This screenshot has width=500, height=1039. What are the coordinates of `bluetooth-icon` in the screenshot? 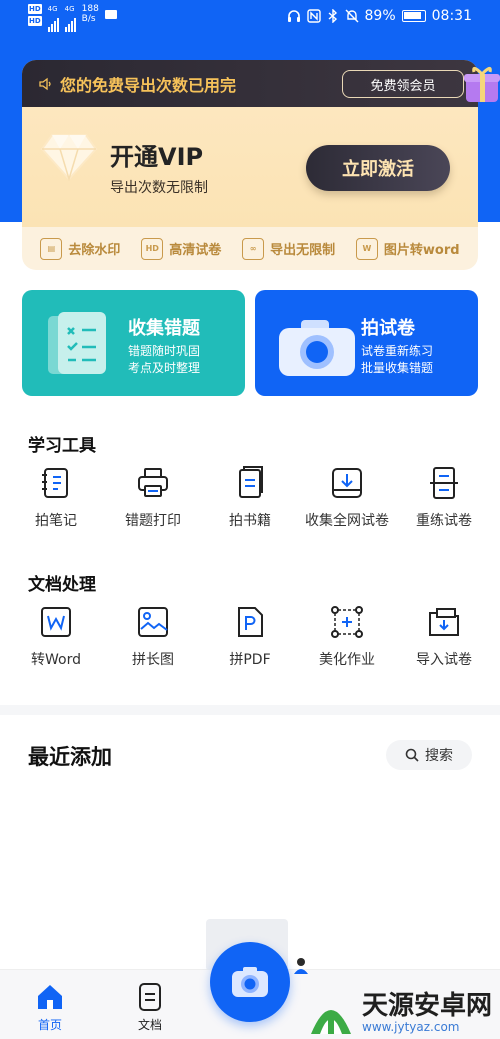 It's located at (332, 16).